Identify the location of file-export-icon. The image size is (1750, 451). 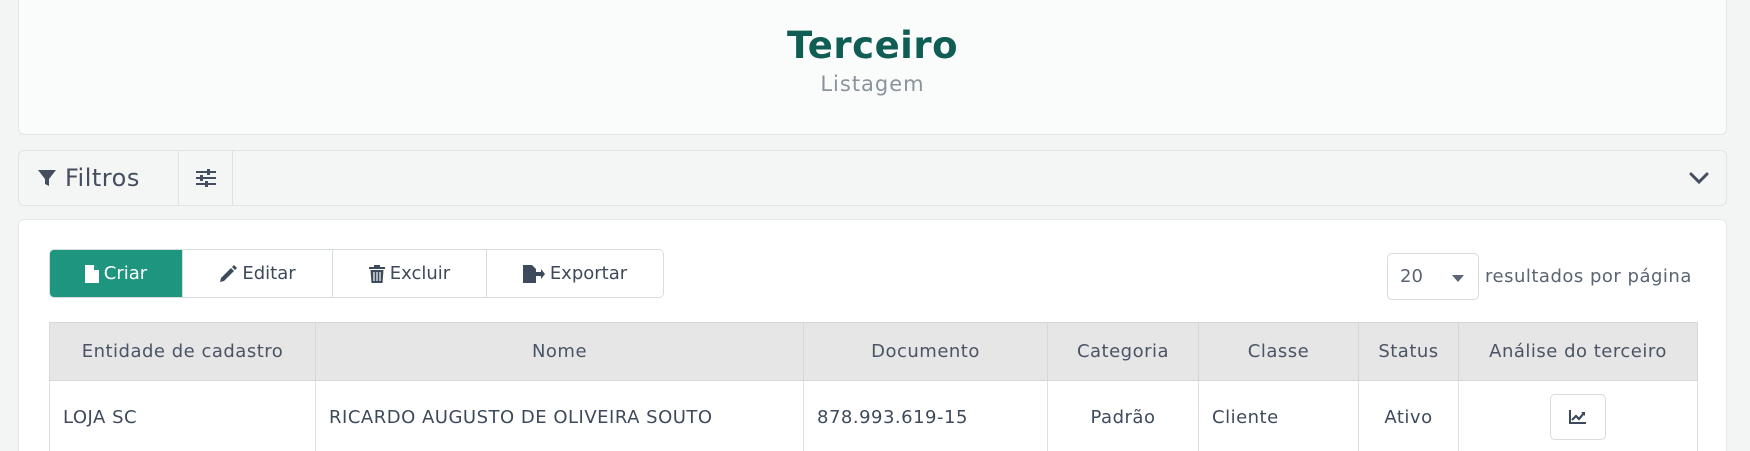
(533, 273).